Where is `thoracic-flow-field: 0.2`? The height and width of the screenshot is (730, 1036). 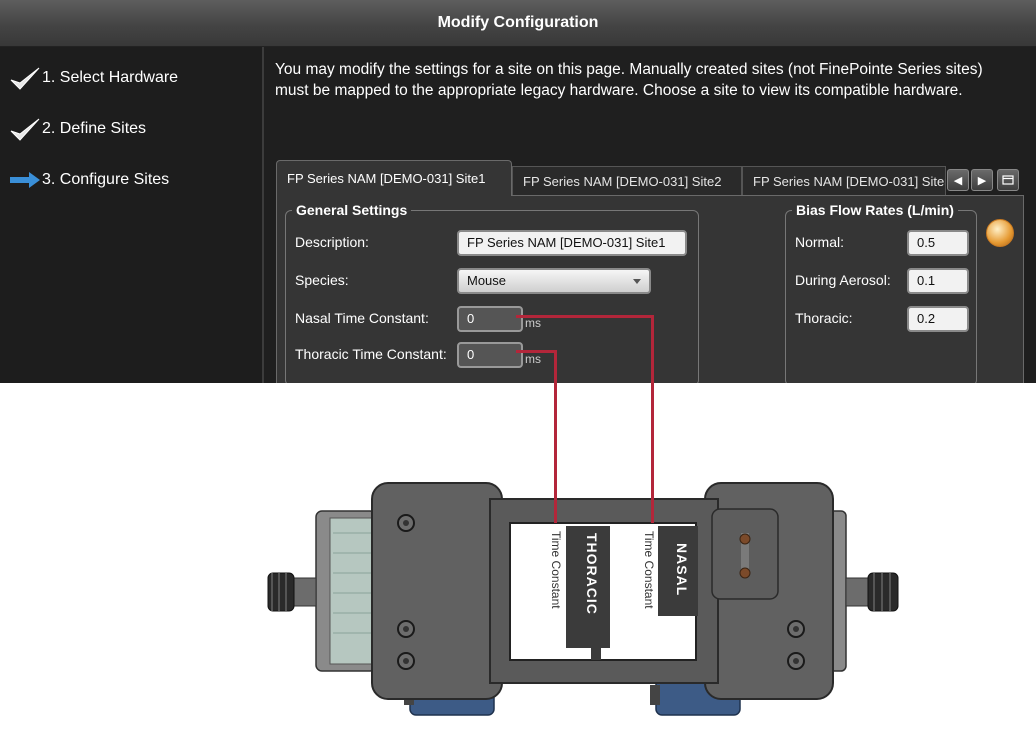
thoracic-flow-field: 0.2 is located at coordinates (938, 319).